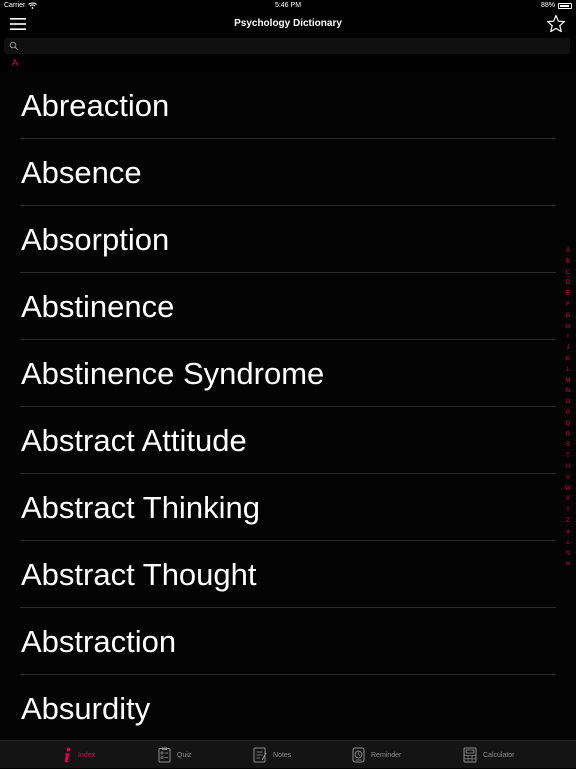 The width and height of the screenshot is (576, 769). I want to click on index-letter: N, so click(568, 391).